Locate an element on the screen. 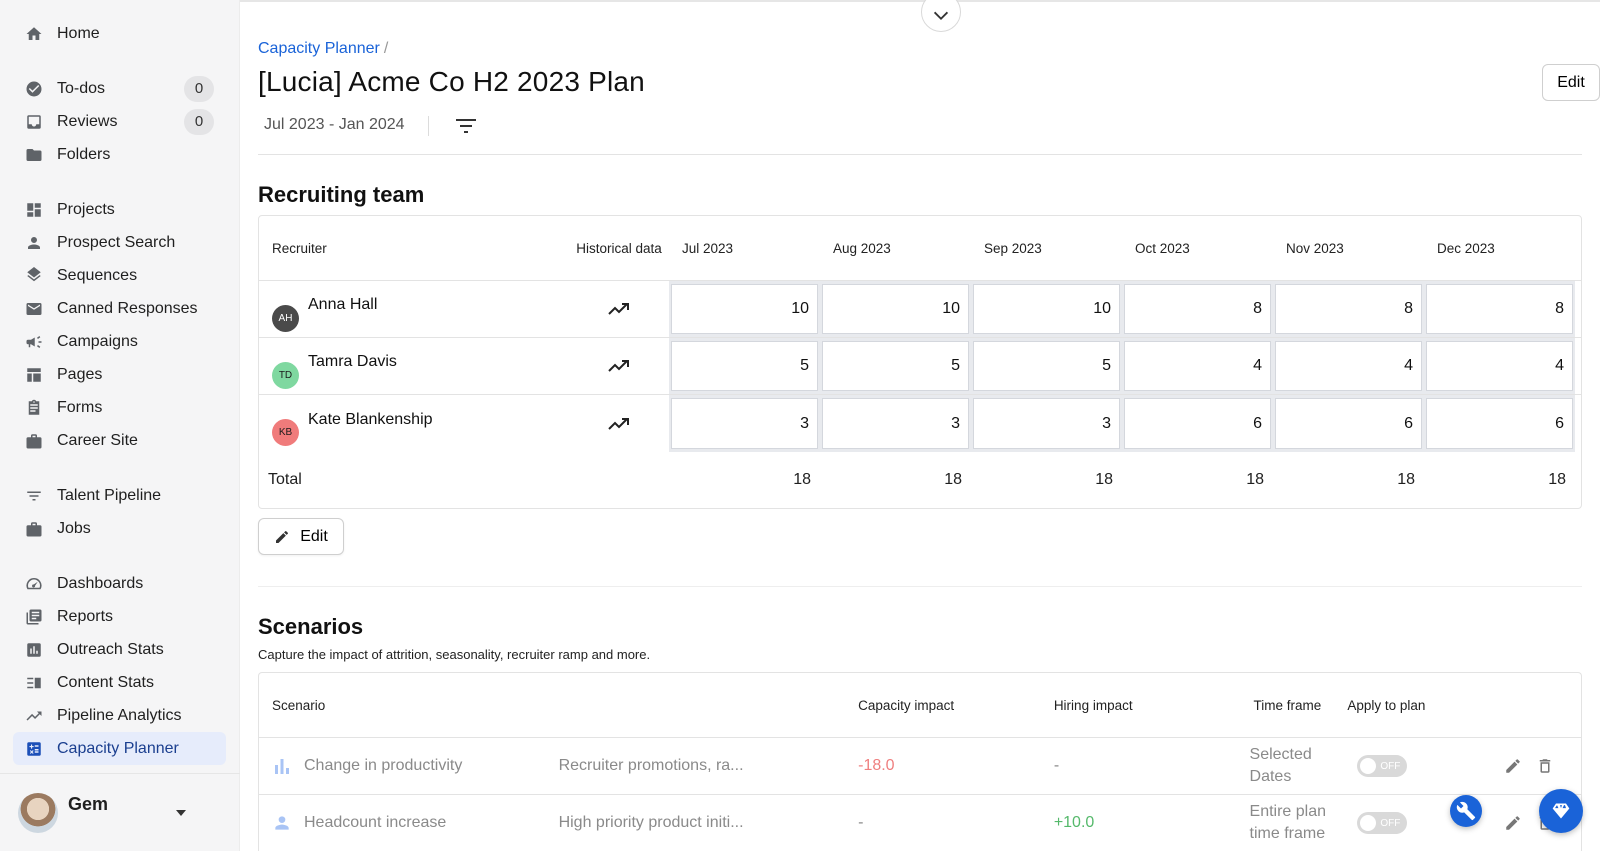 This screenshot has height=851, width=1600. filter-lines-icon is located at coordinates (34, 496).